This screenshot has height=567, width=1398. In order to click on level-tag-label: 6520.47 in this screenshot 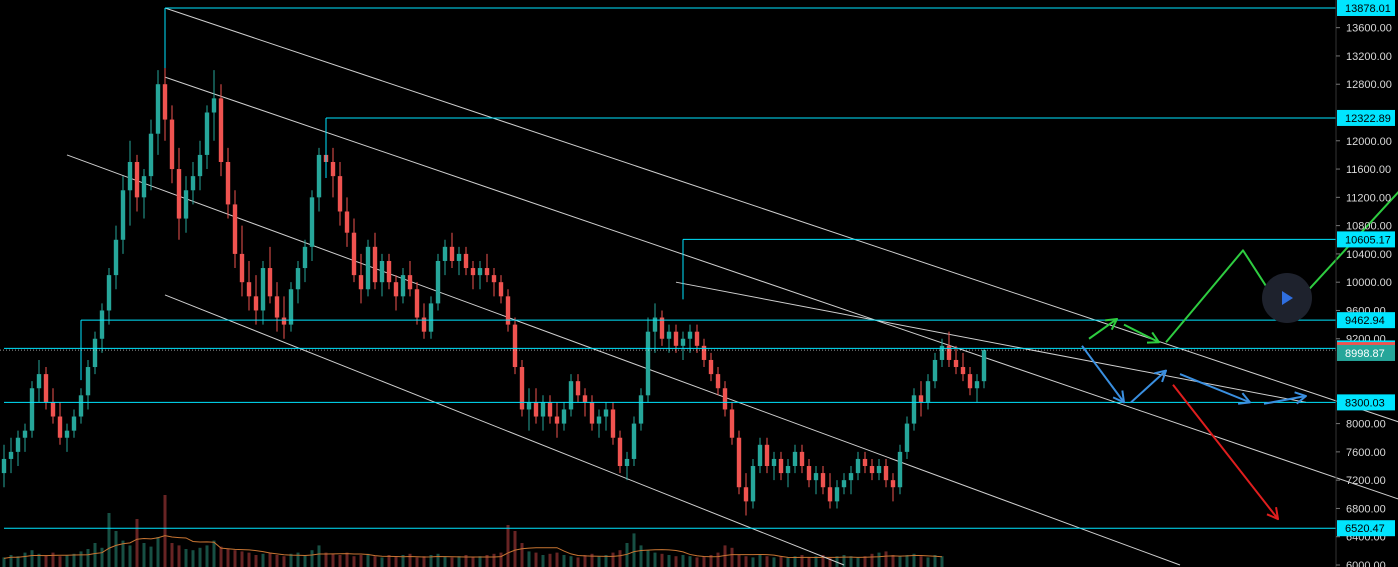, I will do `click(1365, 529)`.